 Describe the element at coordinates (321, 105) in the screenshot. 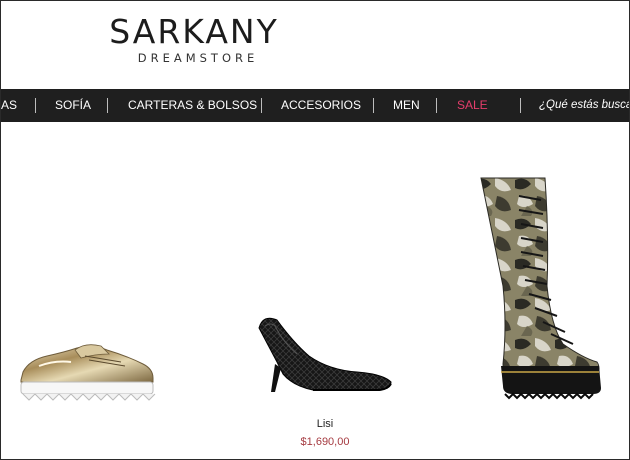

I see `nav-item-accesorios: ACCESORIOS` at that location.